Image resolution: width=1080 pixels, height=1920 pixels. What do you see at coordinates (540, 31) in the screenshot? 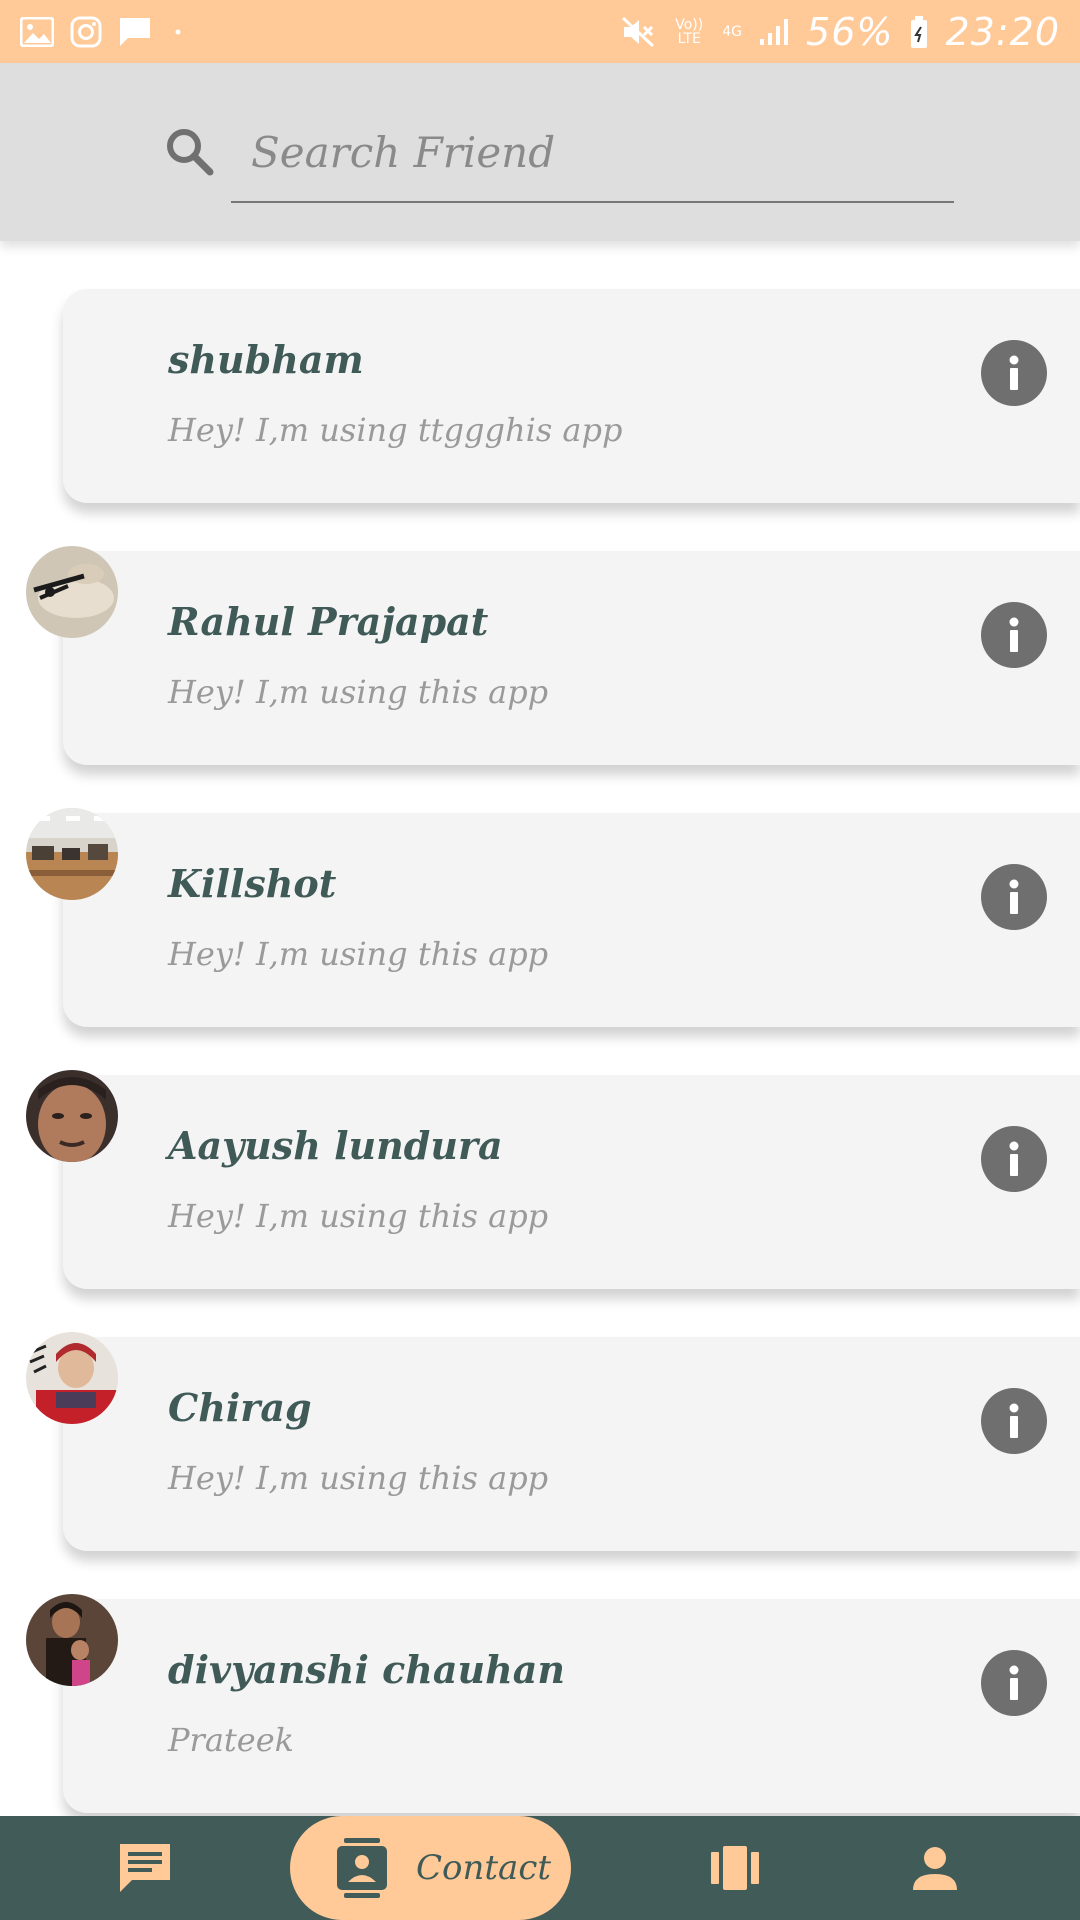
I see `status-bar: Vo)) LTE 4G 56% 23:20` at bounding box center [540, 31].